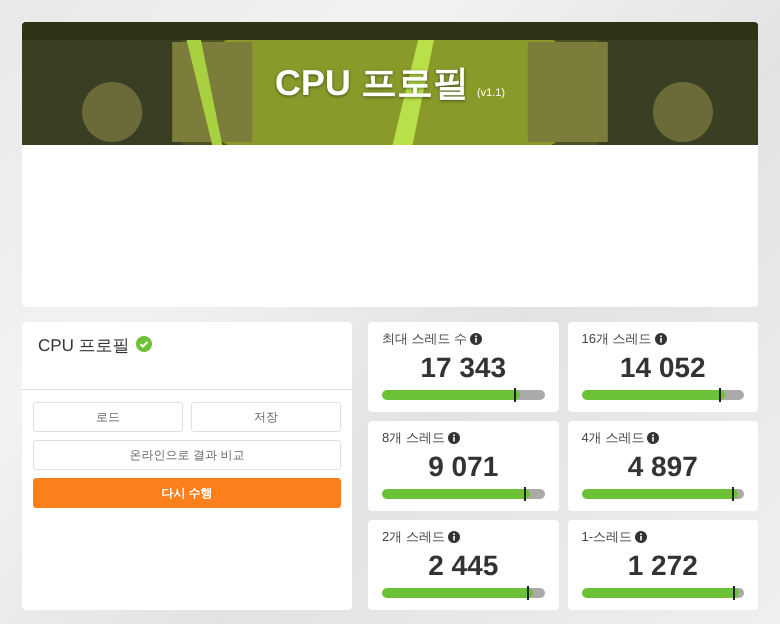 This screenshot has width=780, height=624. I want to click on score-label: 1-스레드, so click(607, 537).